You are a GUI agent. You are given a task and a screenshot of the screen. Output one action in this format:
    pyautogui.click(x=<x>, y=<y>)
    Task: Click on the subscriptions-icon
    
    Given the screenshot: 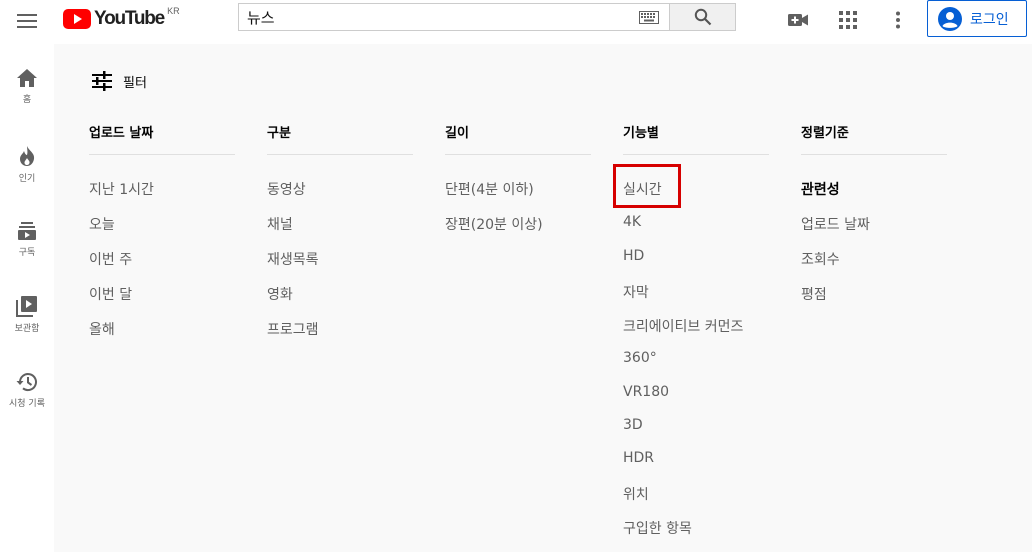 What is the action you would take?
    pyautogui.click(x=27, y=231)
    